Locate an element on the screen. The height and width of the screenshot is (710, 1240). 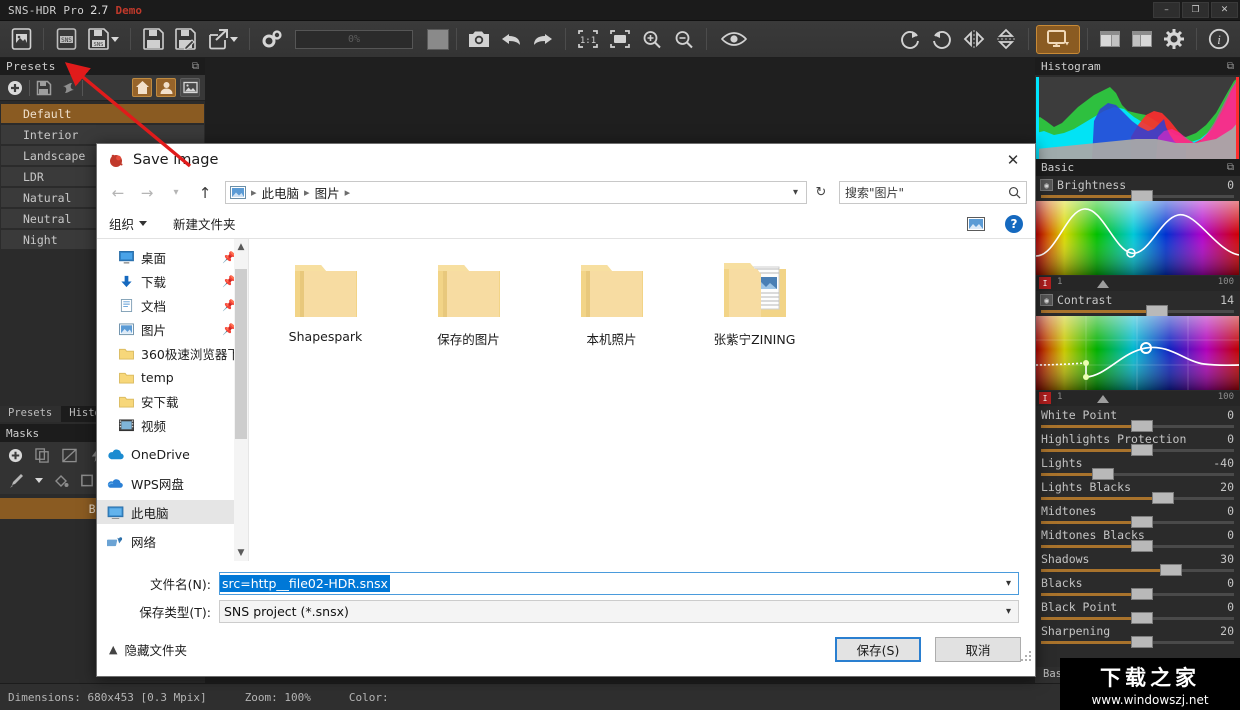
slider-midtones: Midtones 0 is located at coordinates (1137, 515).